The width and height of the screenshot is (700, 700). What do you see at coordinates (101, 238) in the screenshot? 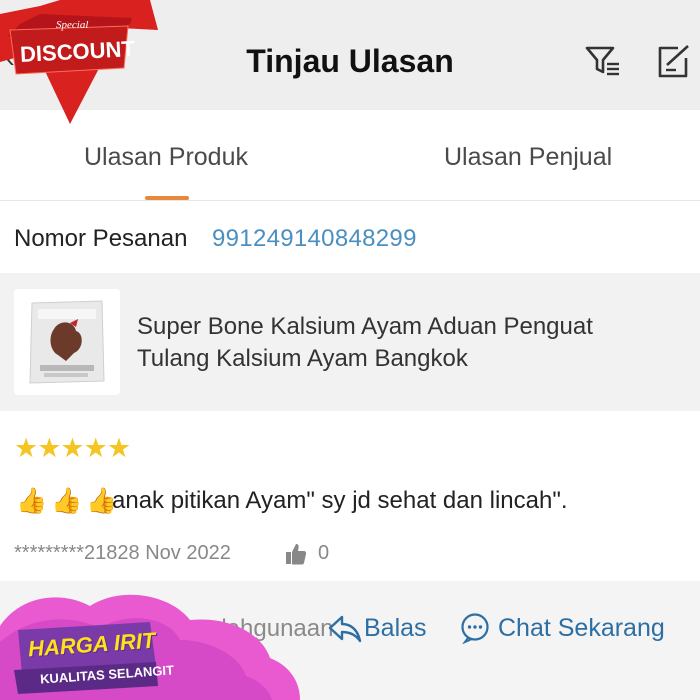
I see `order-label: Nomor Pesanan` at bounding box center [101, 238].